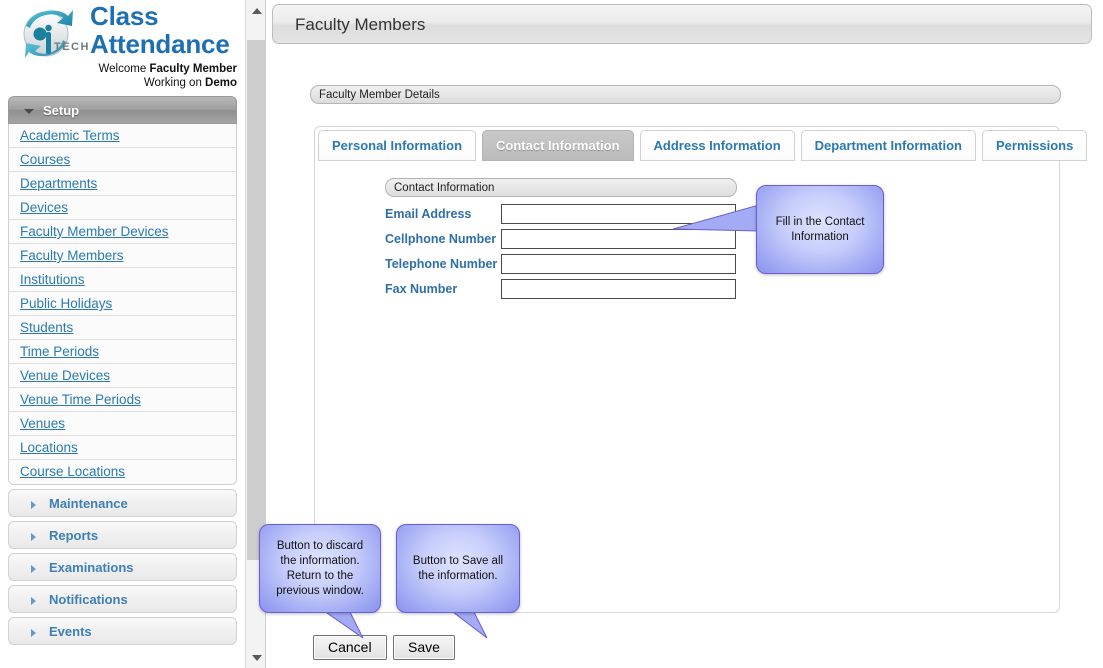 Image resolution: width=1103 pixels, height=668 pixels. I want to click on form-legend: Contact Information, so click(561, 187).